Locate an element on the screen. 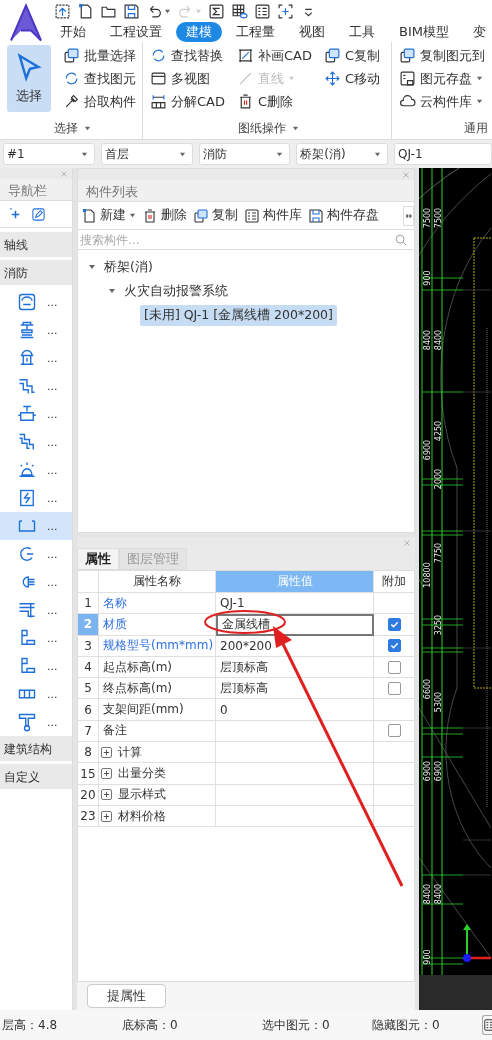 This screenshot has width=492, height=1040. group-name: 出量分类 is located at coordinates (142, 773).